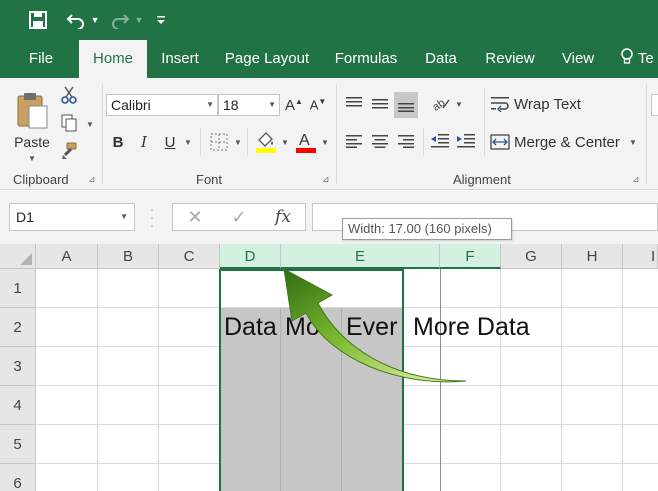  What do you see at coordinates (654, 105) in the screenshot?
I see `number-format-select` at bounding box center [654, 105].